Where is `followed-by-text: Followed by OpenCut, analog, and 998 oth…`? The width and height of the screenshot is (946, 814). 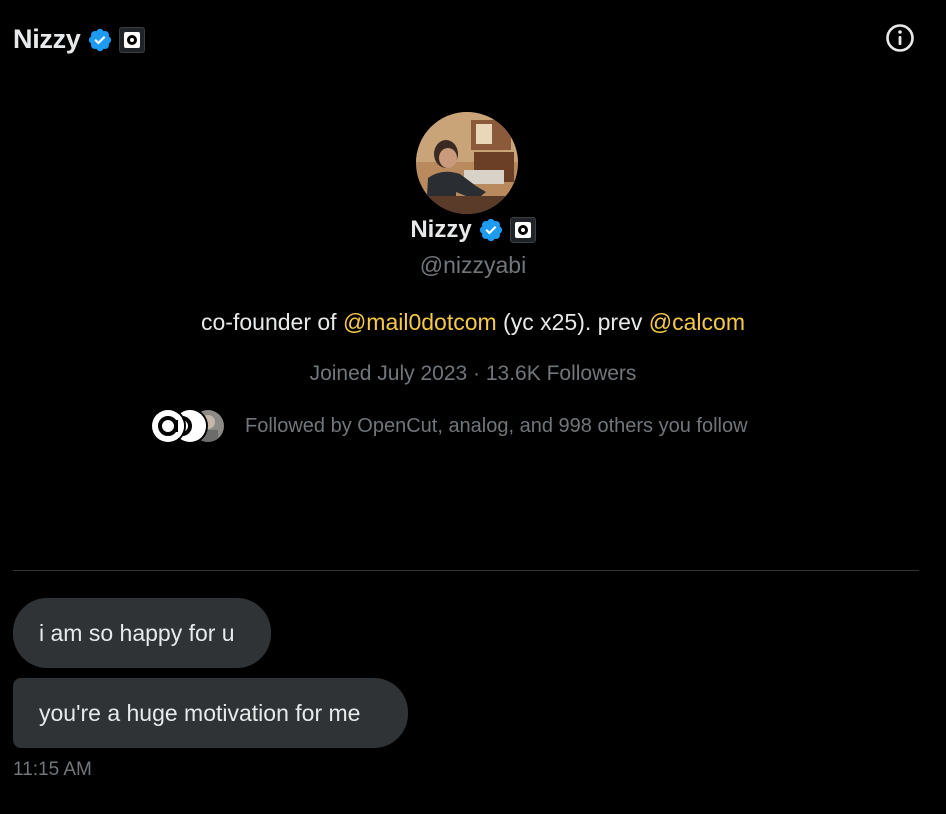
followed-by-text: Followed by OpenCut, analog, and 998 oth… is located at coordinates (496, 426).